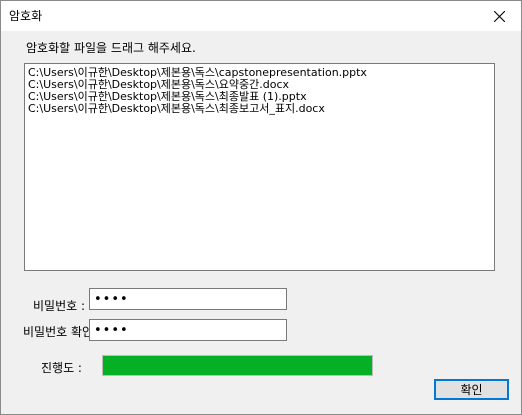  I want to click on password-input: ••••, so click(188, 299).